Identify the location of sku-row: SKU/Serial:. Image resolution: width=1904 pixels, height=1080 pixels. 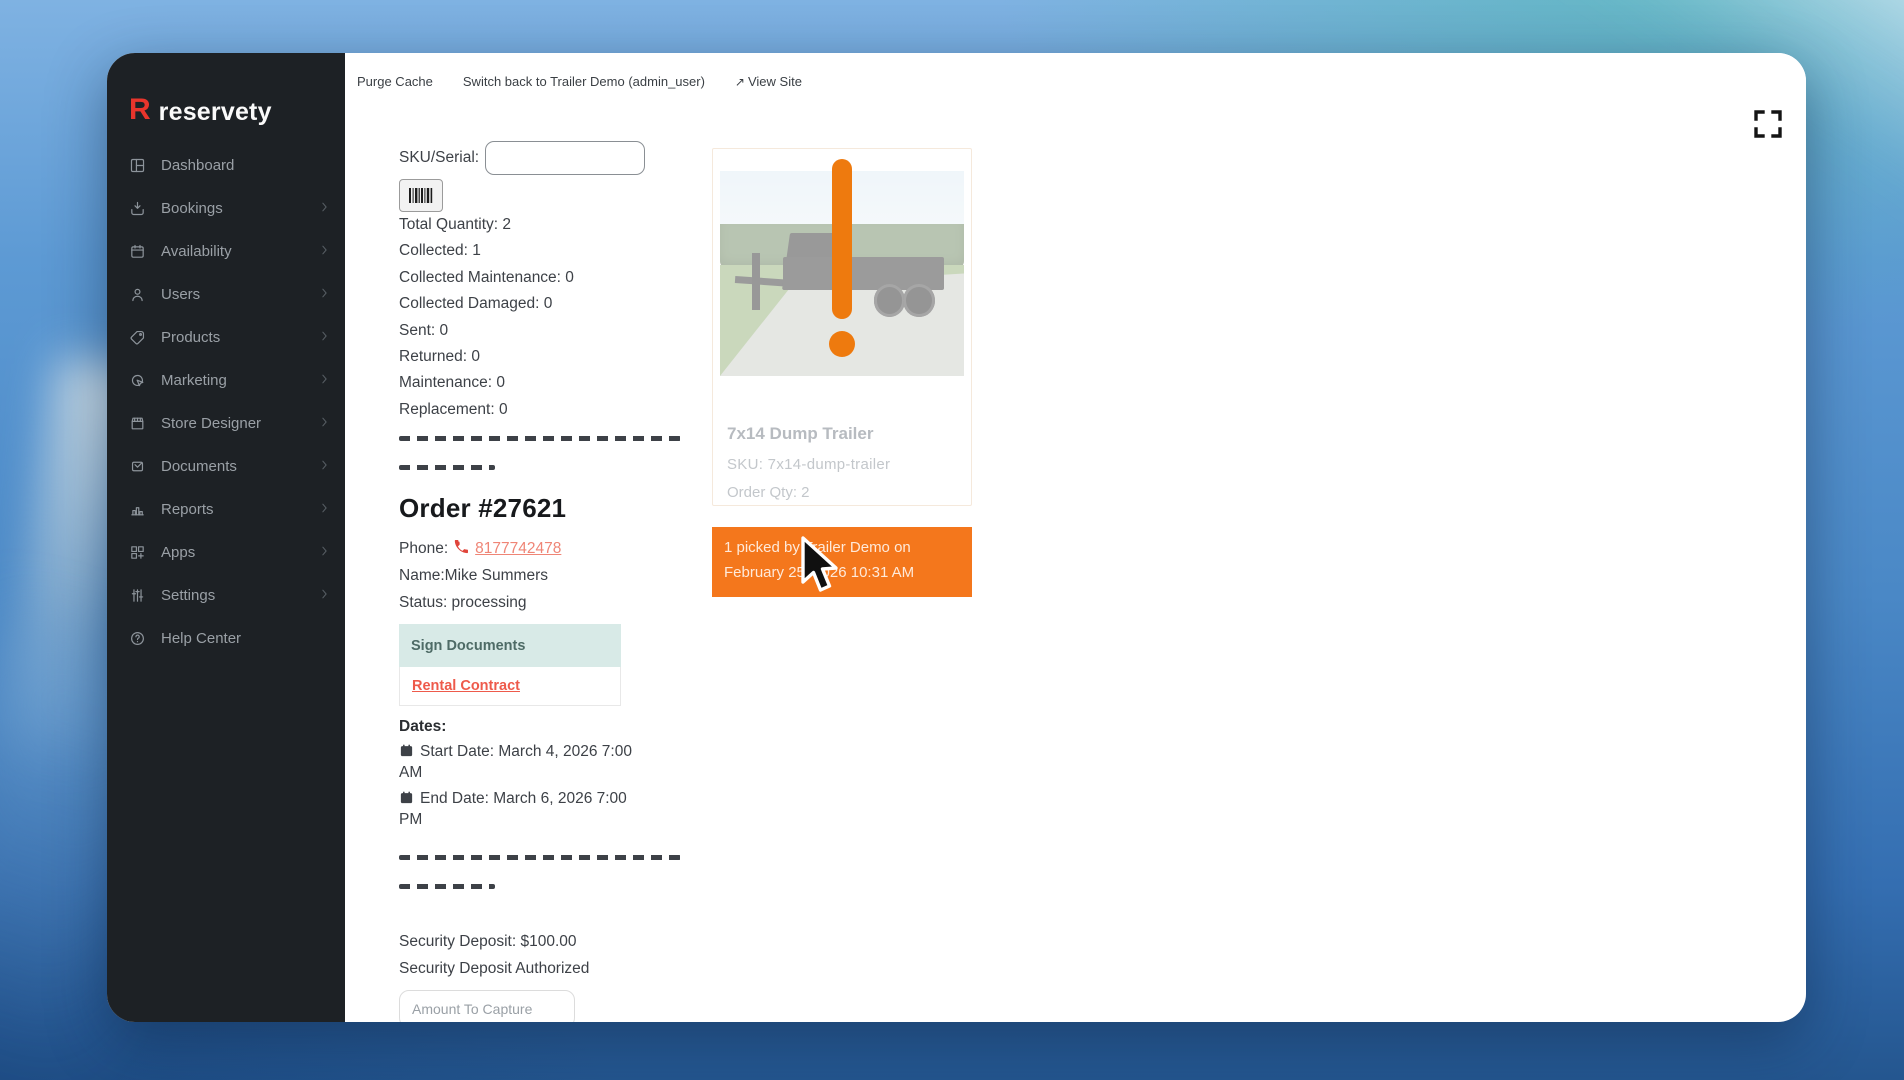
(524, 158).